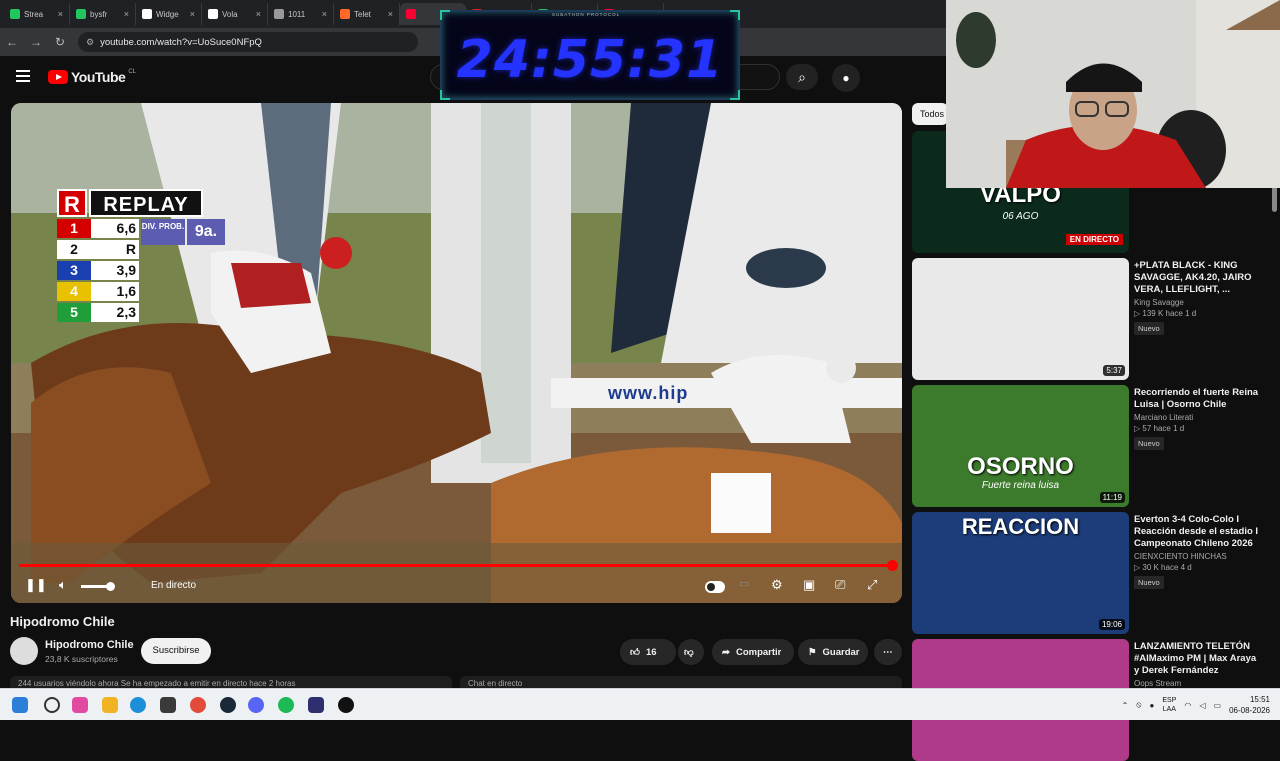 The width and height of the screenshot is (1280, 761). I want to click on tray-chevron-icon: ⌃, so click(1125, 705).